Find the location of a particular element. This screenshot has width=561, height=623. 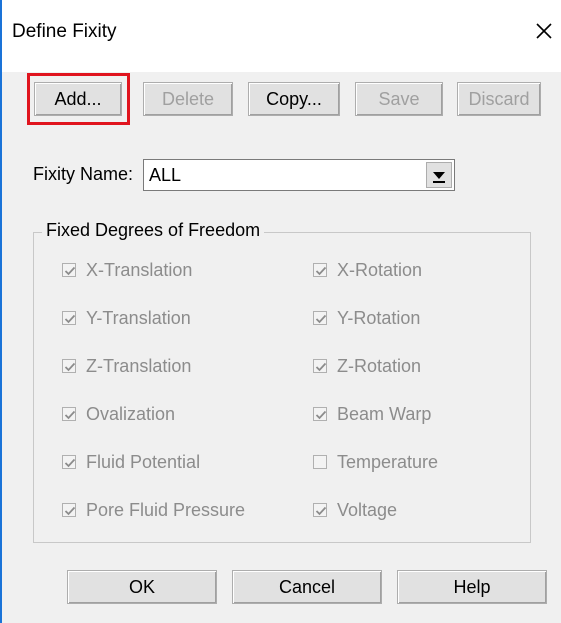

dialog-title: Define Fixity is located at coordinates (64, 31).